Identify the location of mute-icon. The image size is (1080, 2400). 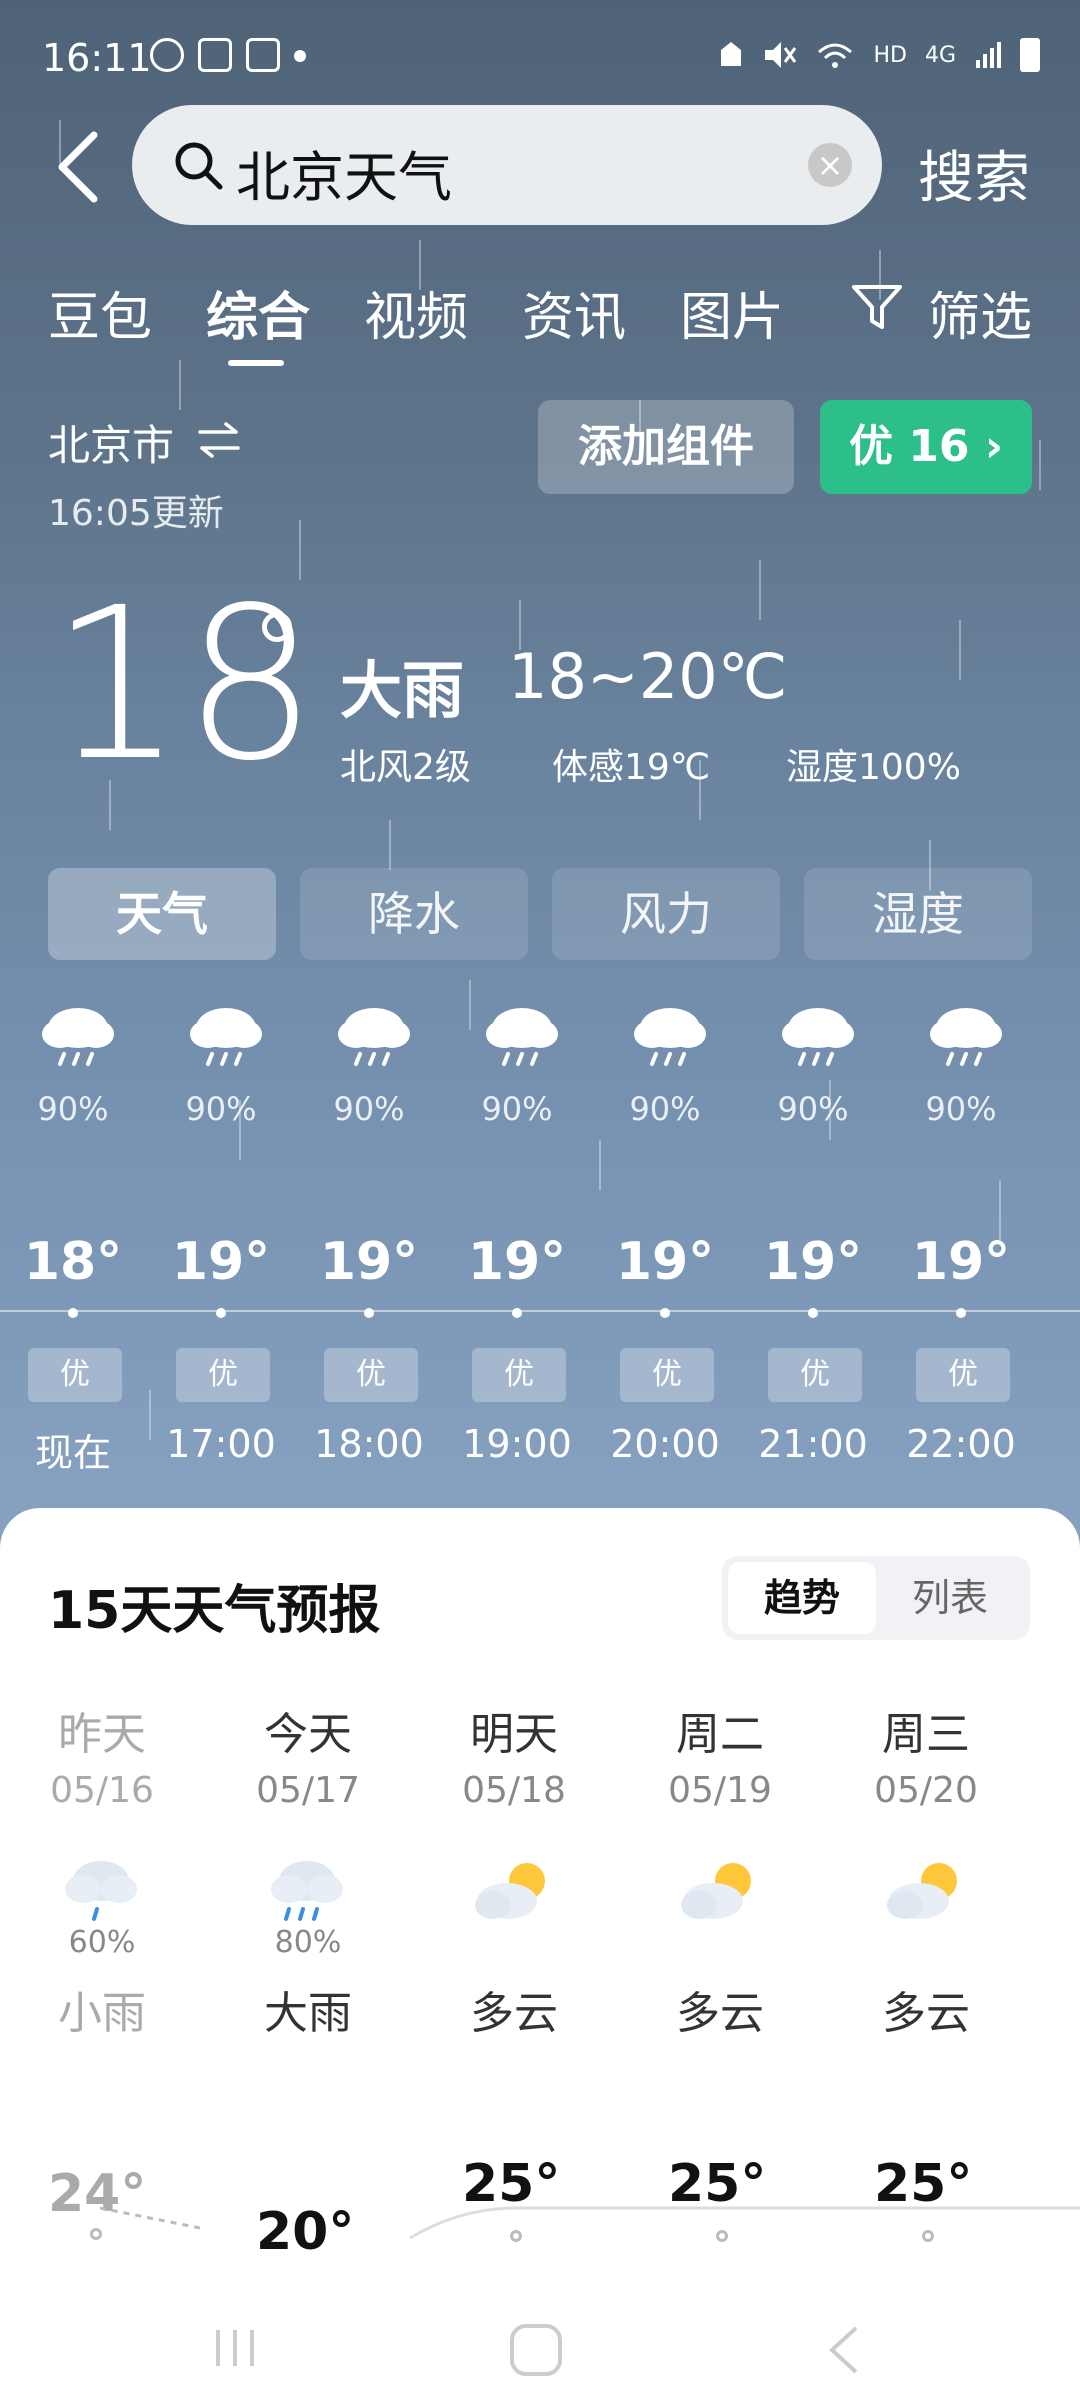
(781, 55).